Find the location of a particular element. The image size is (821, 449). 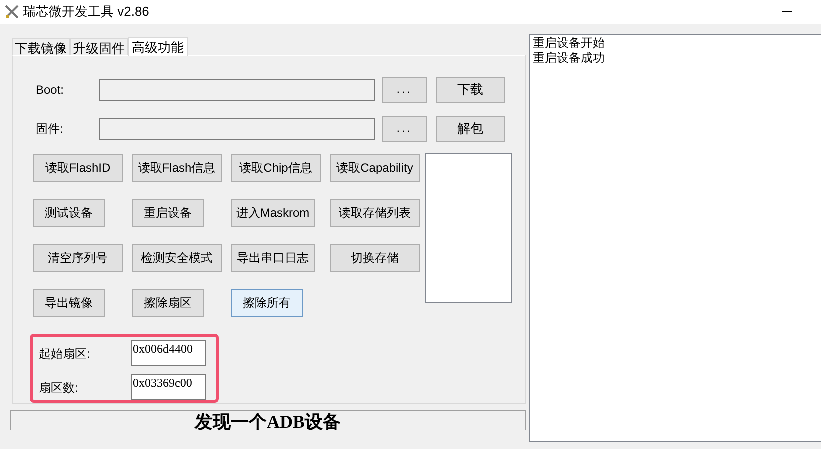

command-button: 读取Capability is located at coordinates (375, 168).